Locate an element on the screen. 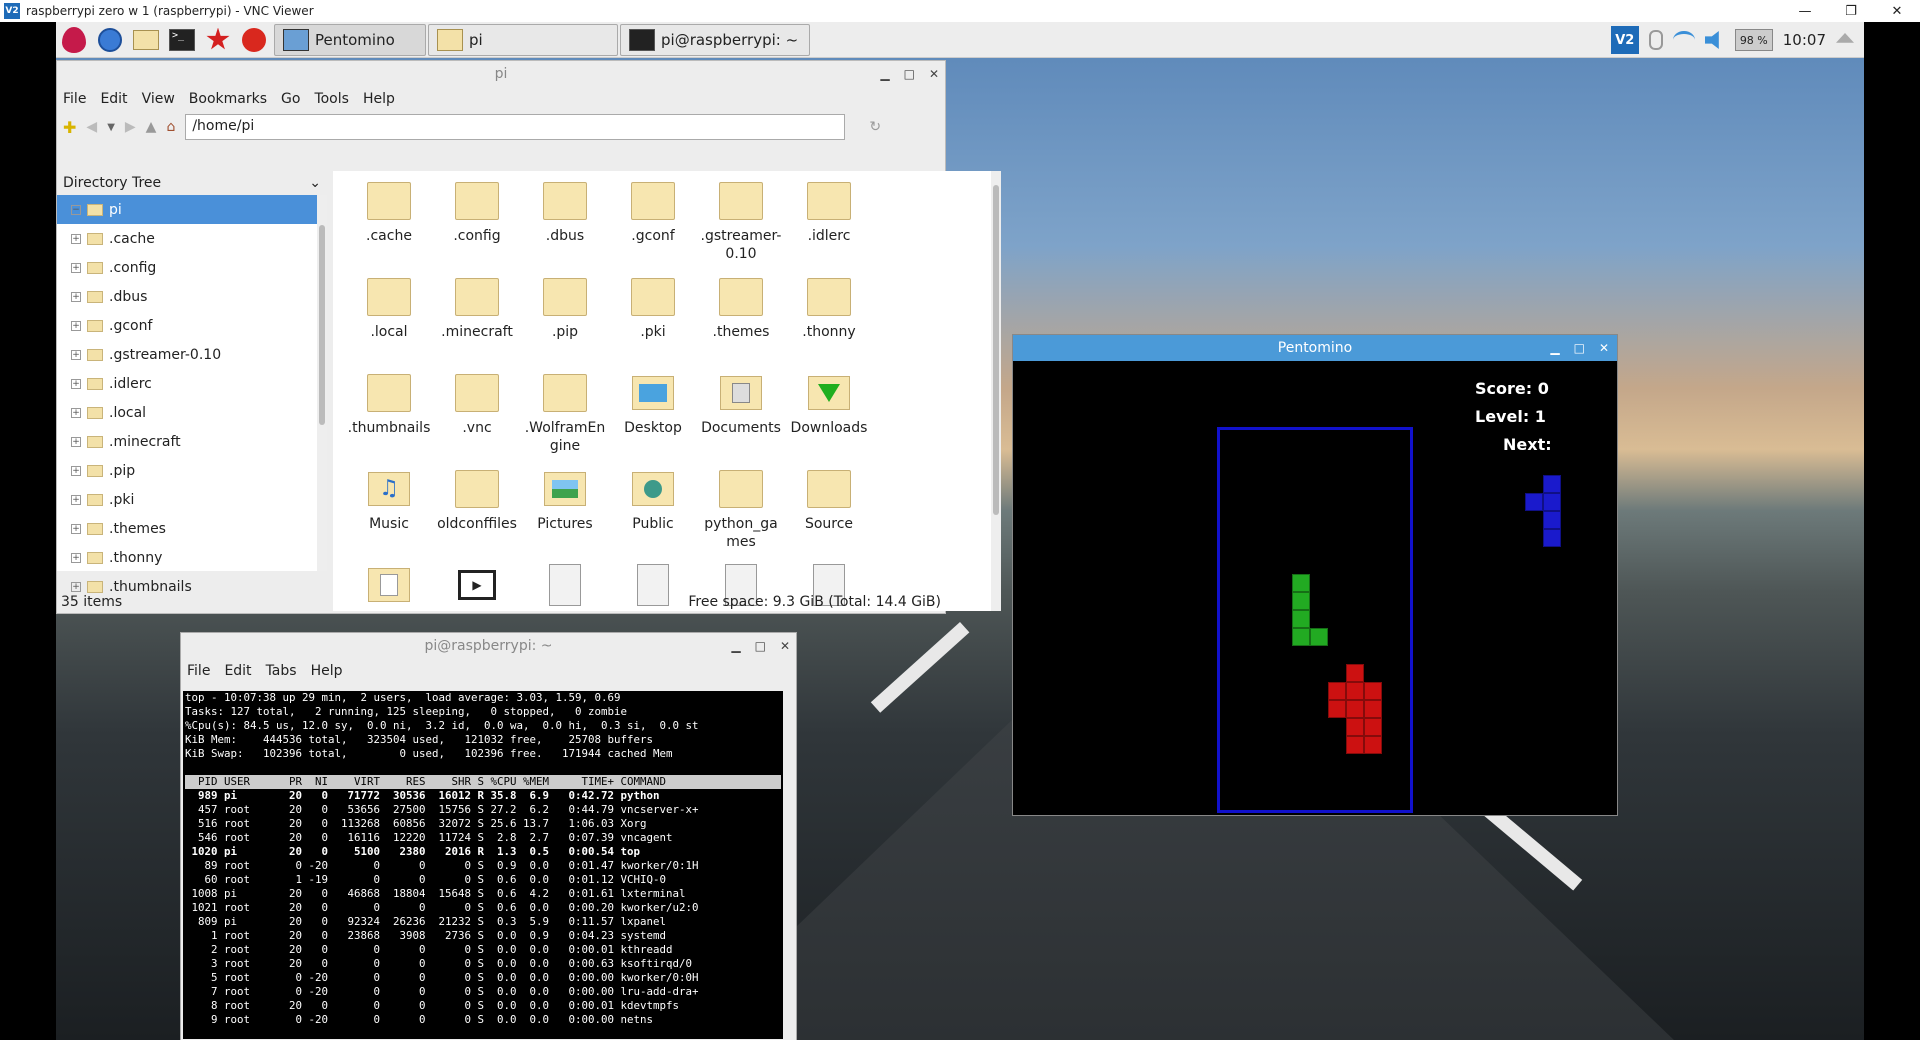 Image resolution: width=1920 pixels, height=1040 pixels. close-button: ✕ is located at coordinates (1897, 11).